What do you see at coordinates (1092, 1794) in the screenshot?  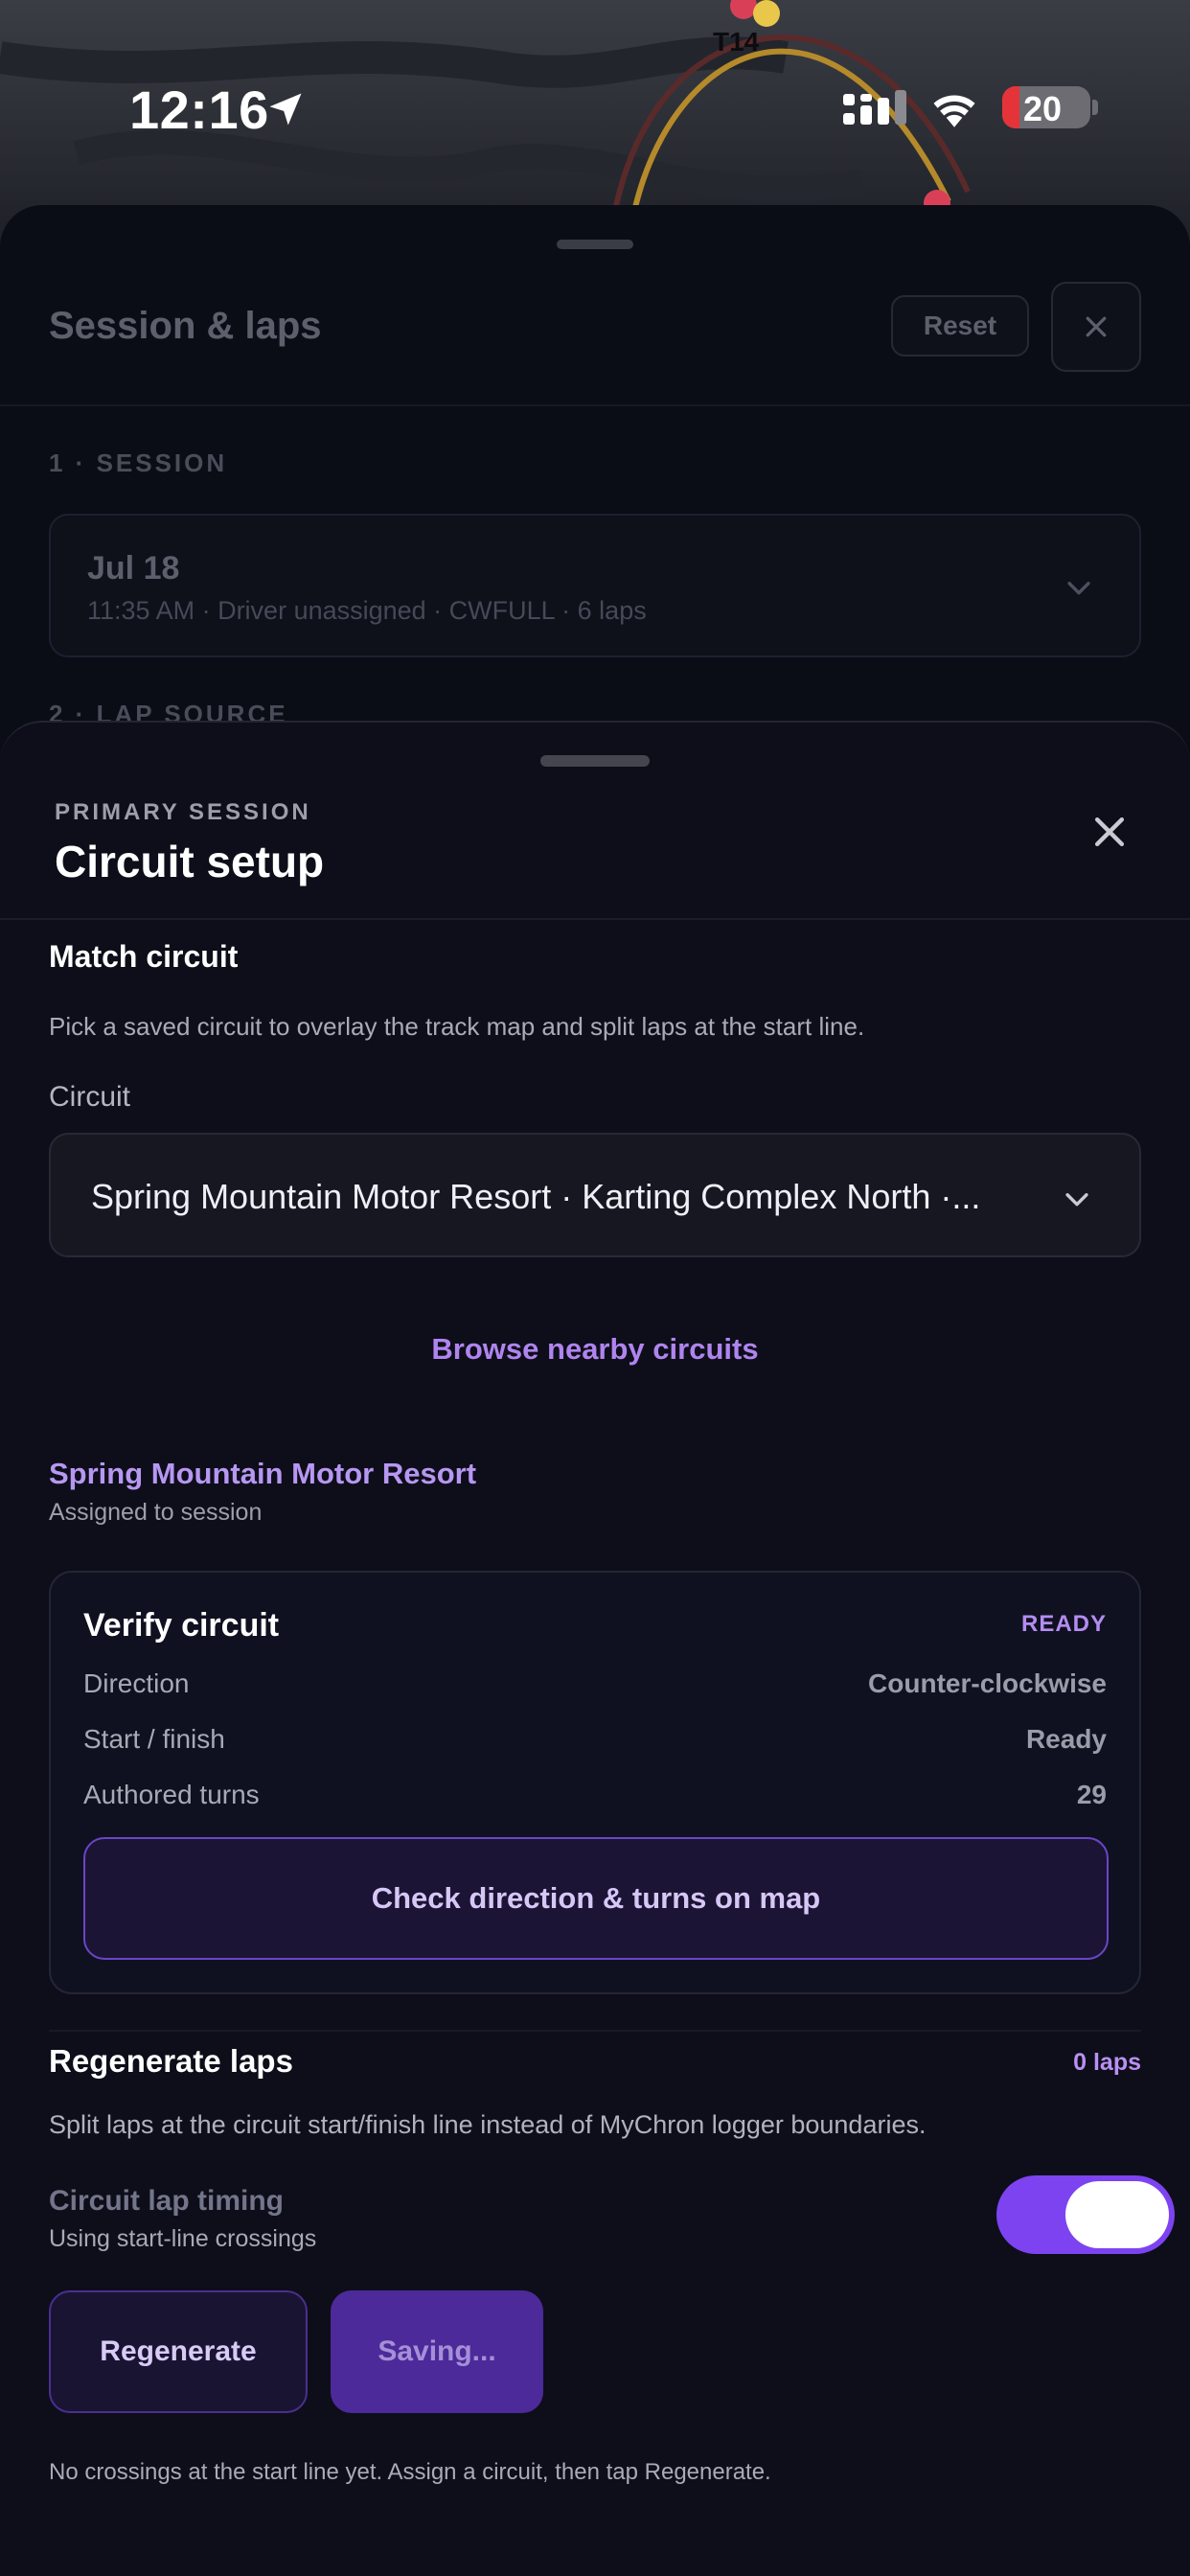 I see `verify-row-value: 29` at bounding box center [1092, 1794].